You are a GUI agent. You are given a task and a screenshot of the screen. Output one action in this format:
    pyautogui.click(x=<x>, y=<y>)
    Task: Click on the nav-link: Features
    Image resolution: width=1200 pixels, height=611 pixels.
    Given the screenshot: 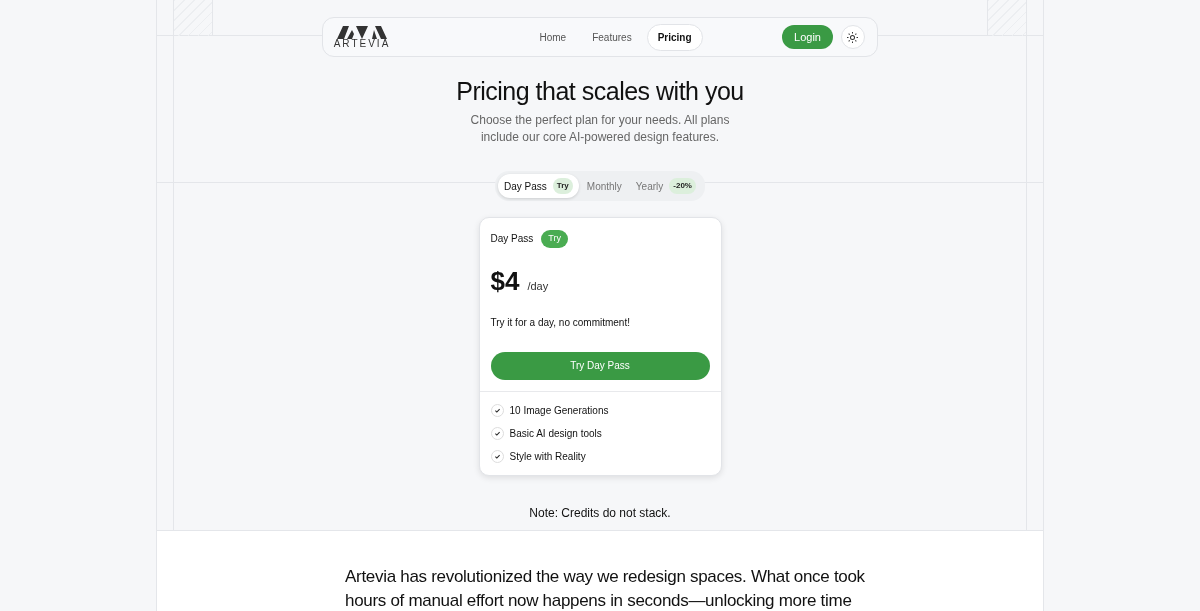 What is the action you would take?
    pyautogui.click(x=612, y=37)
    